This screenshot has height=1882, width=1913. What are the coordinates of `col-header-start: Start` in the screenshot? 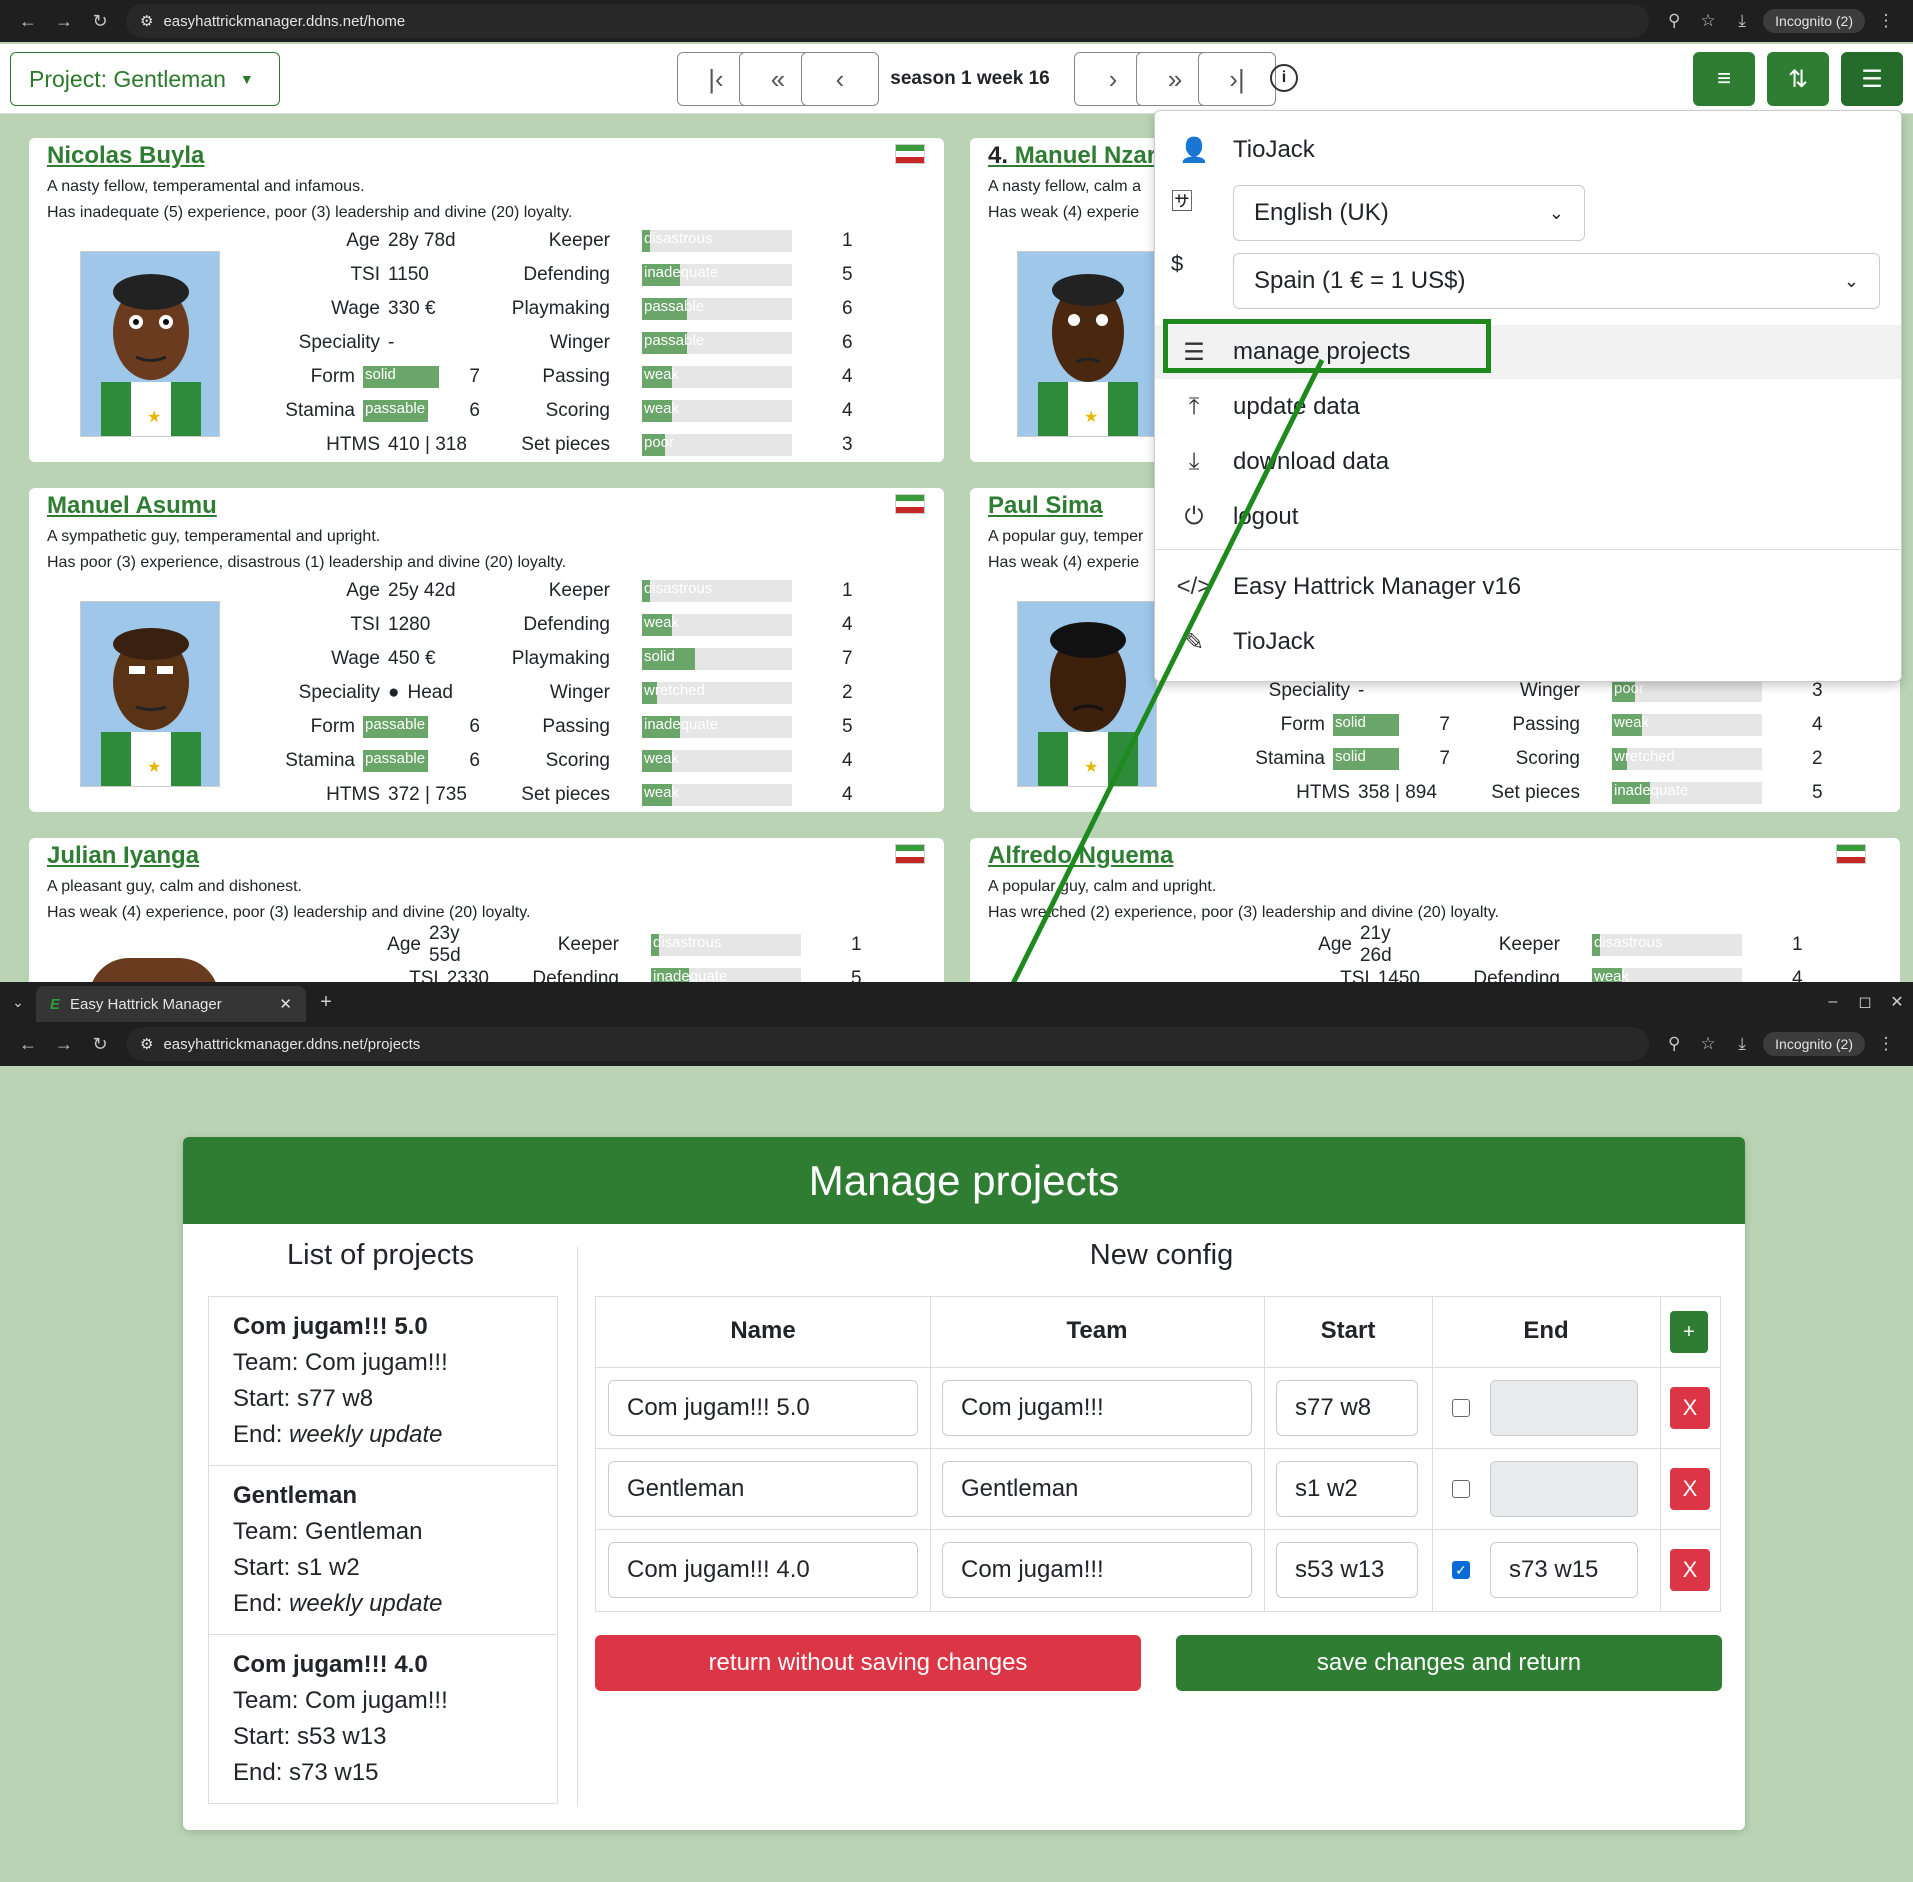 It's located at (1348, 1330).